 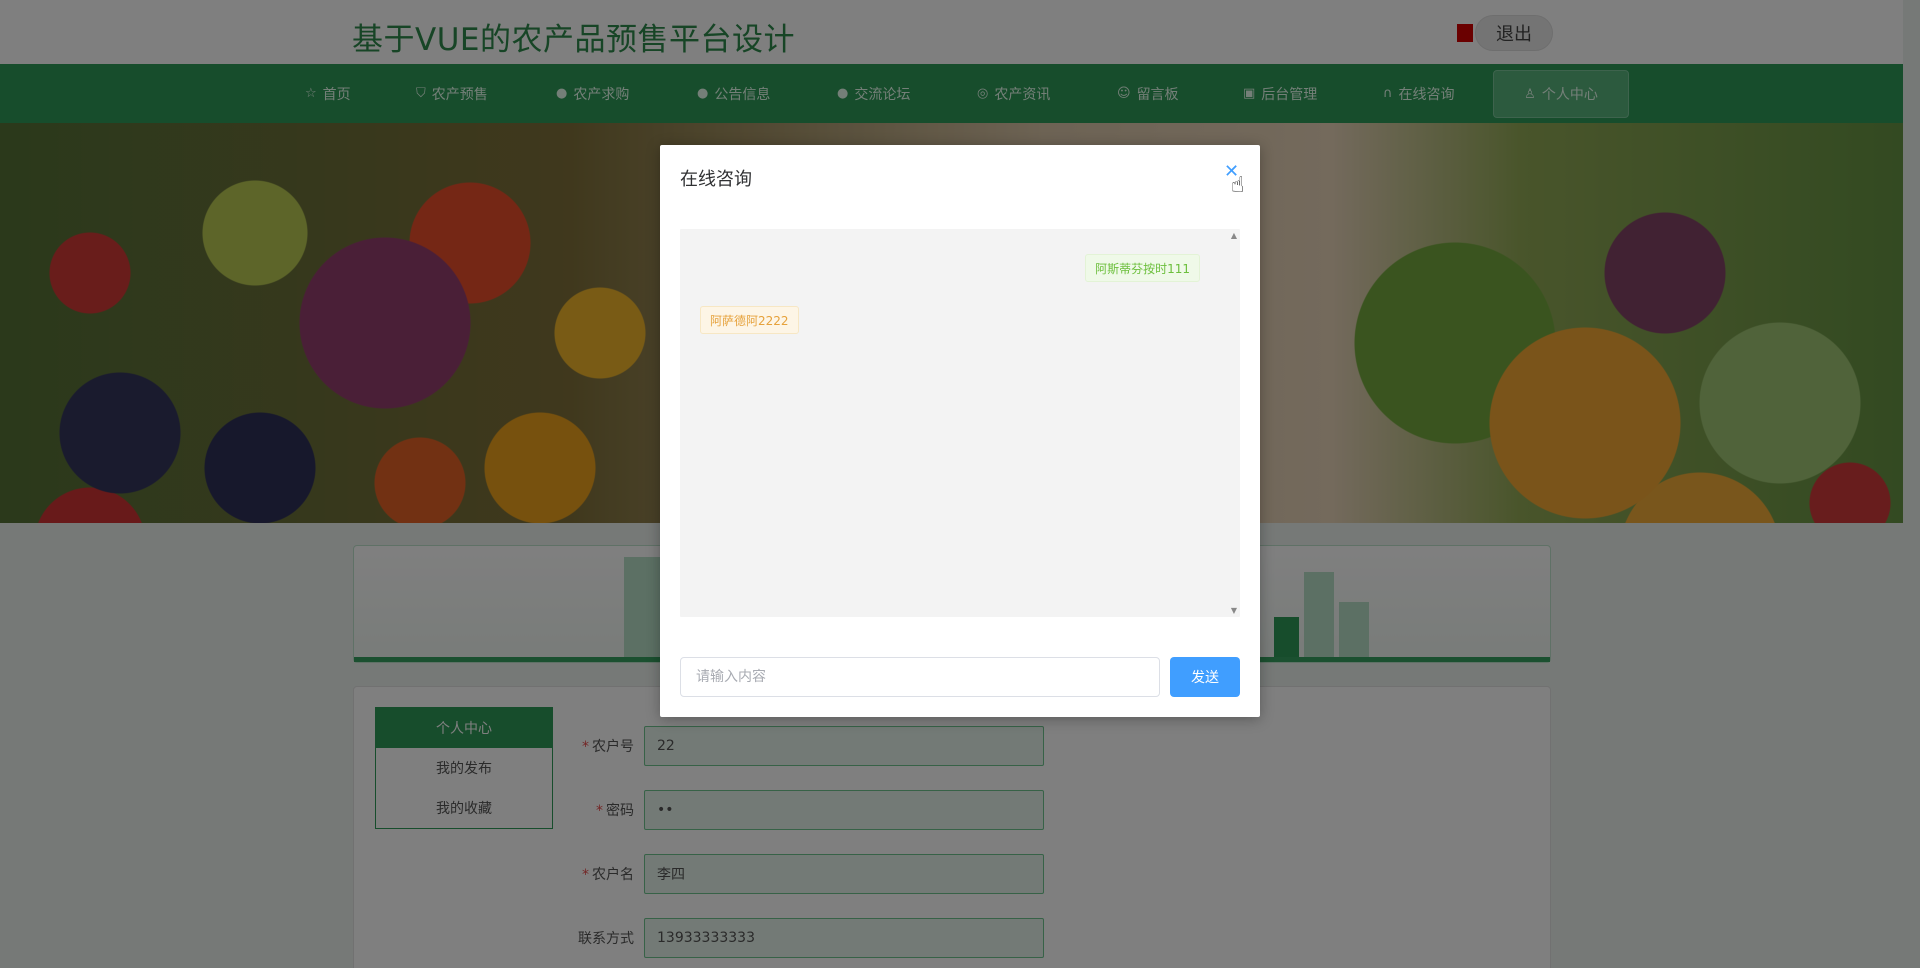 I want to click on scroll-down-arrow-icon: ▼, so click(x=1234, y=610).